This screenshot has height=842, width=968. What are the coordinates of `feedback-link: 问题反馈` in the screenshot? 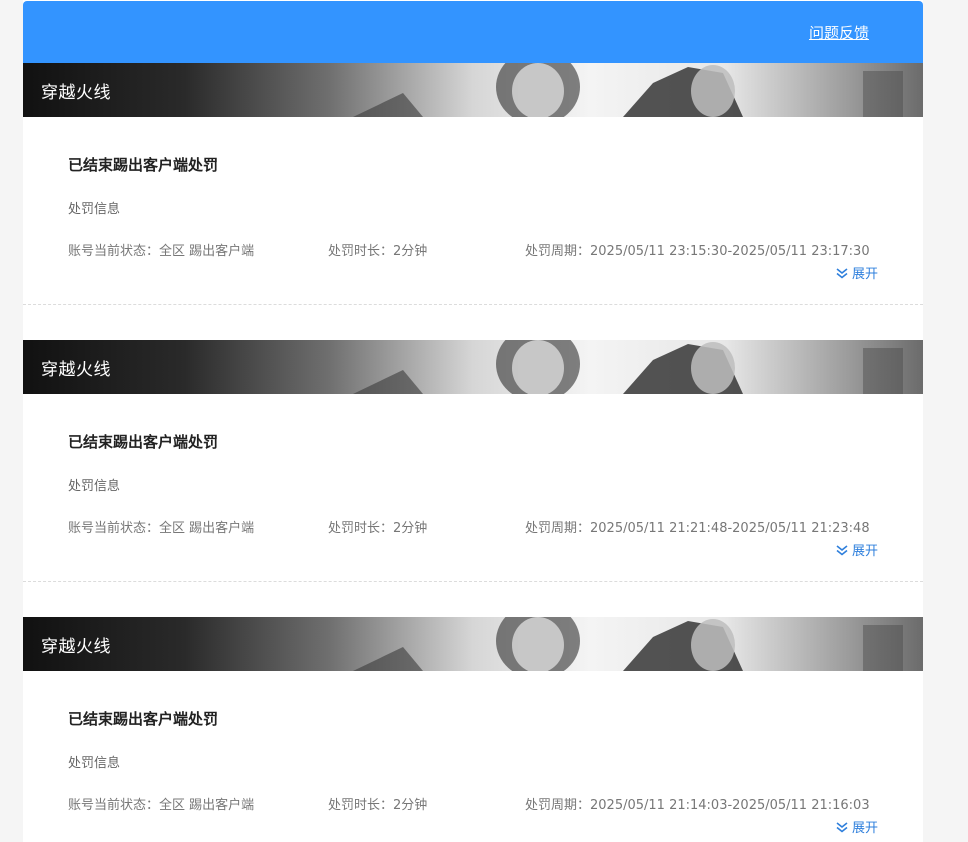 It's located at (839, 32).